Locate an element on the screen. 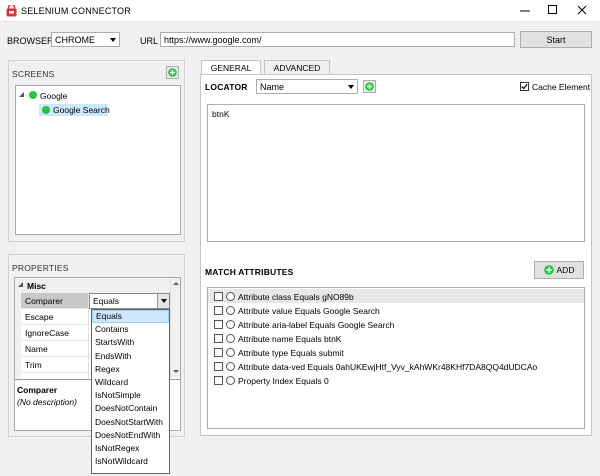 This screenshot has width=600, height=476. tab-general: GENERAL is located at coordinates (231, 67).